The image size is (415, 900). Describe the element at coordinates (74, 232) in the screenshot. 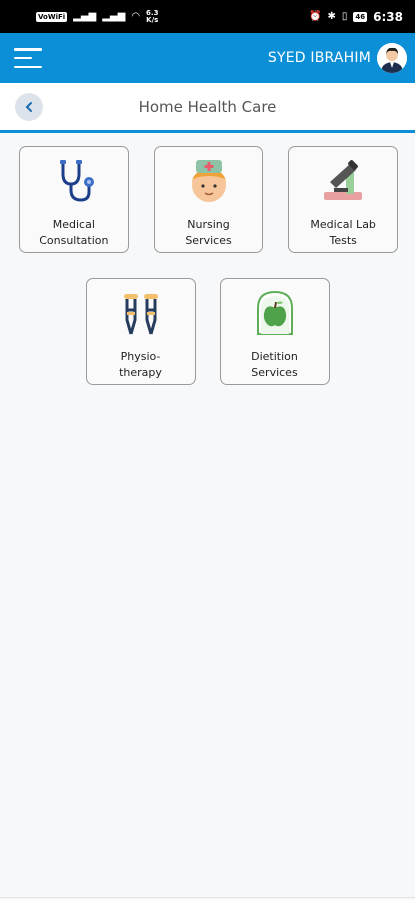

I see `card-label: Medical Consultation` at that location.